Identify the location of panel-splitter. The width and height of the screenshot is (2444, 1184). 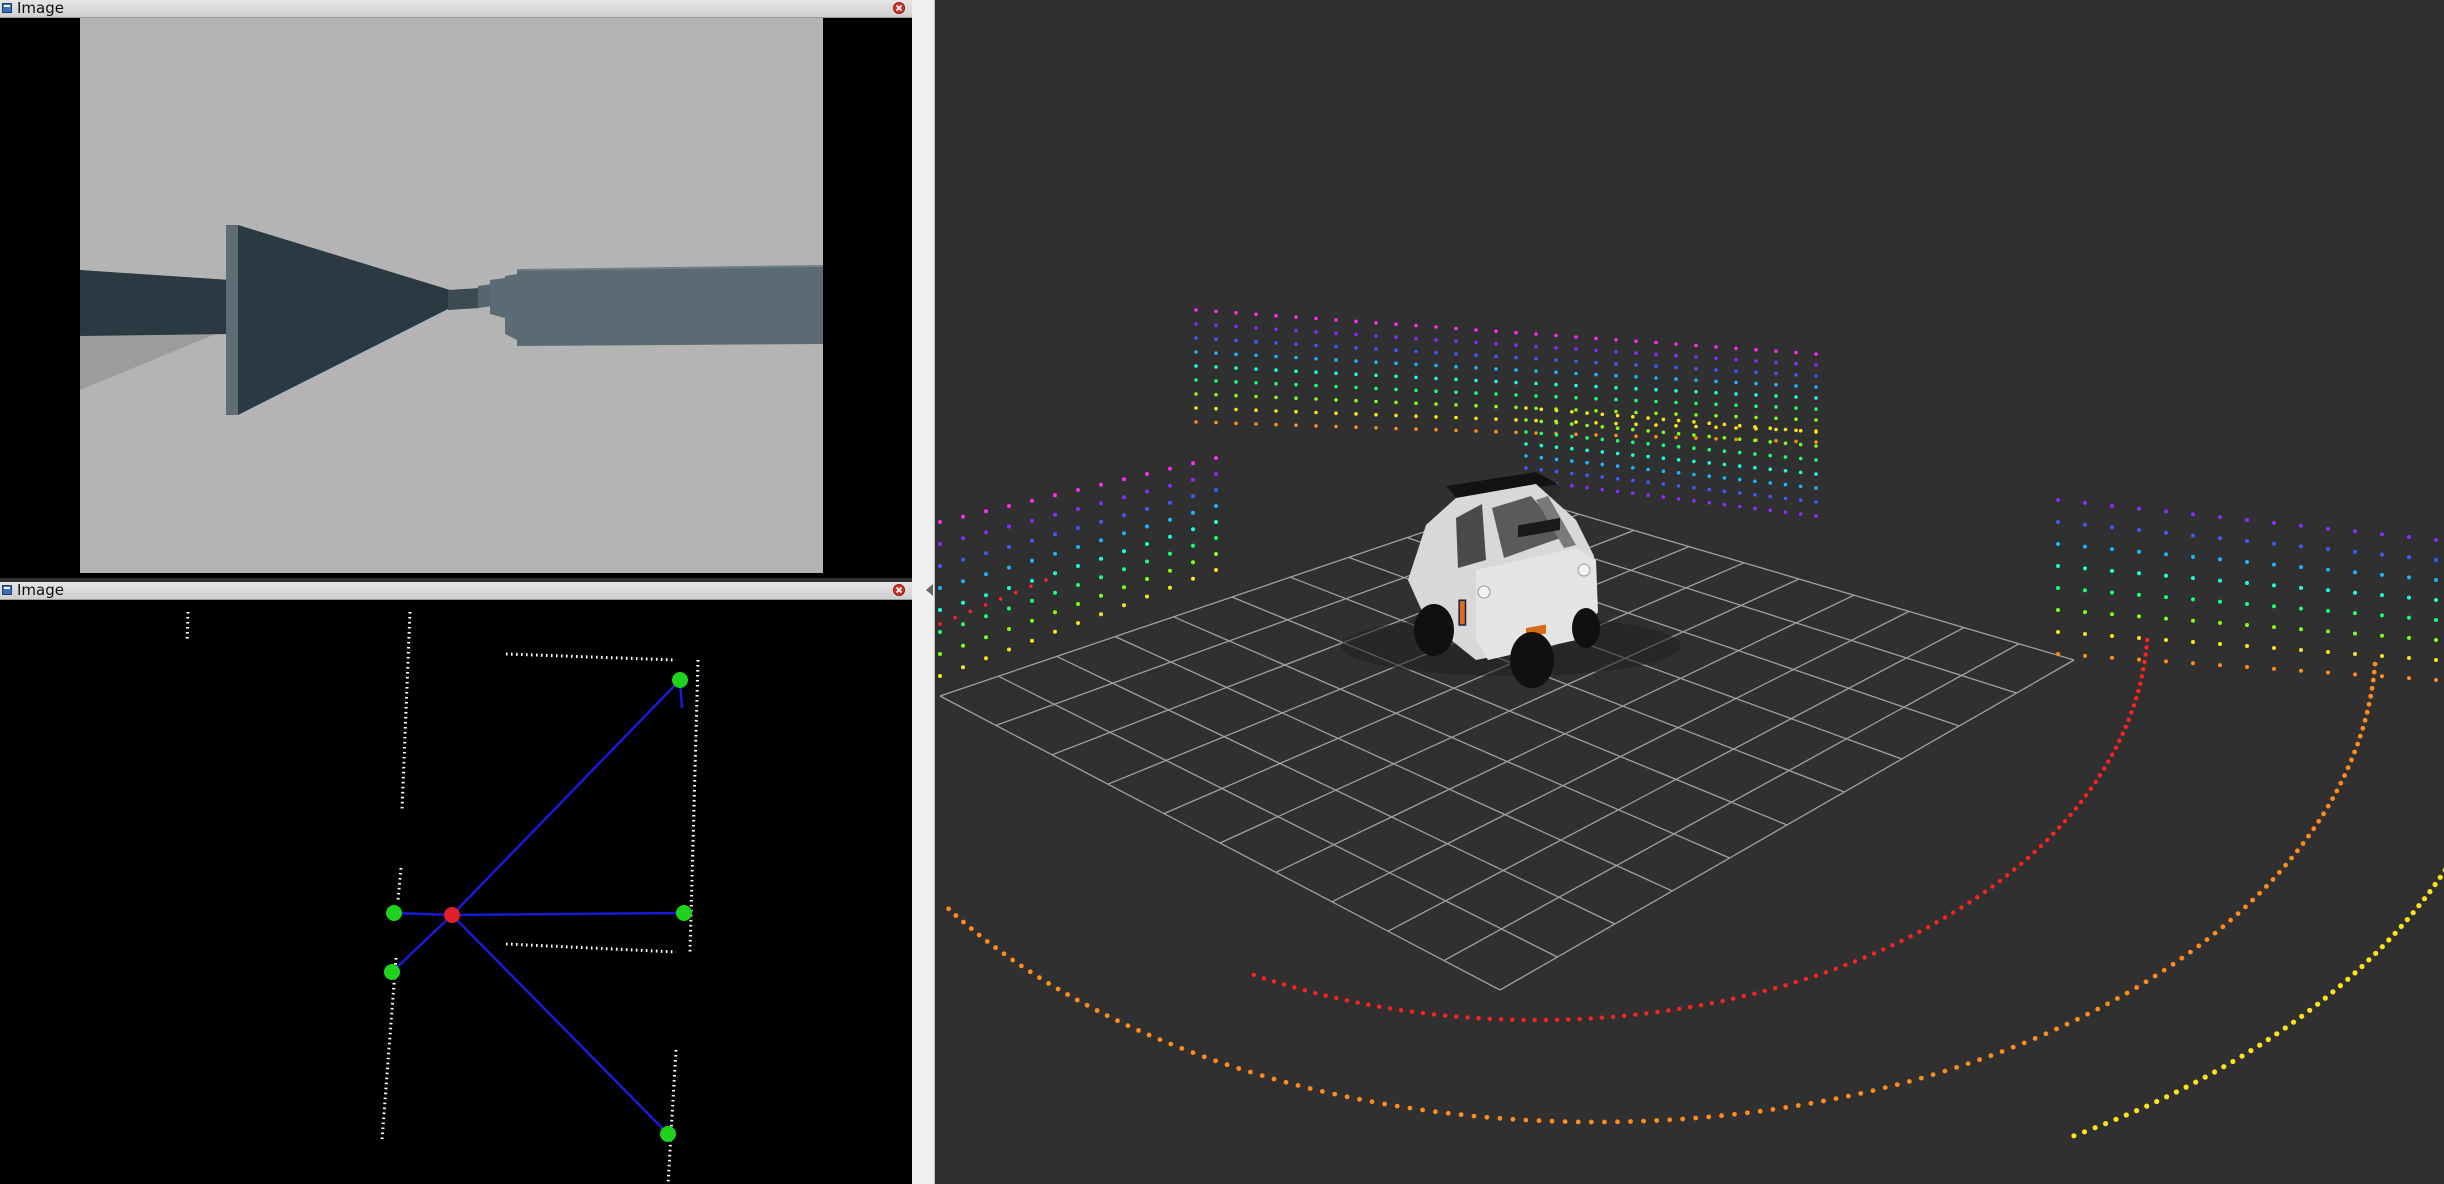
(923, 592).